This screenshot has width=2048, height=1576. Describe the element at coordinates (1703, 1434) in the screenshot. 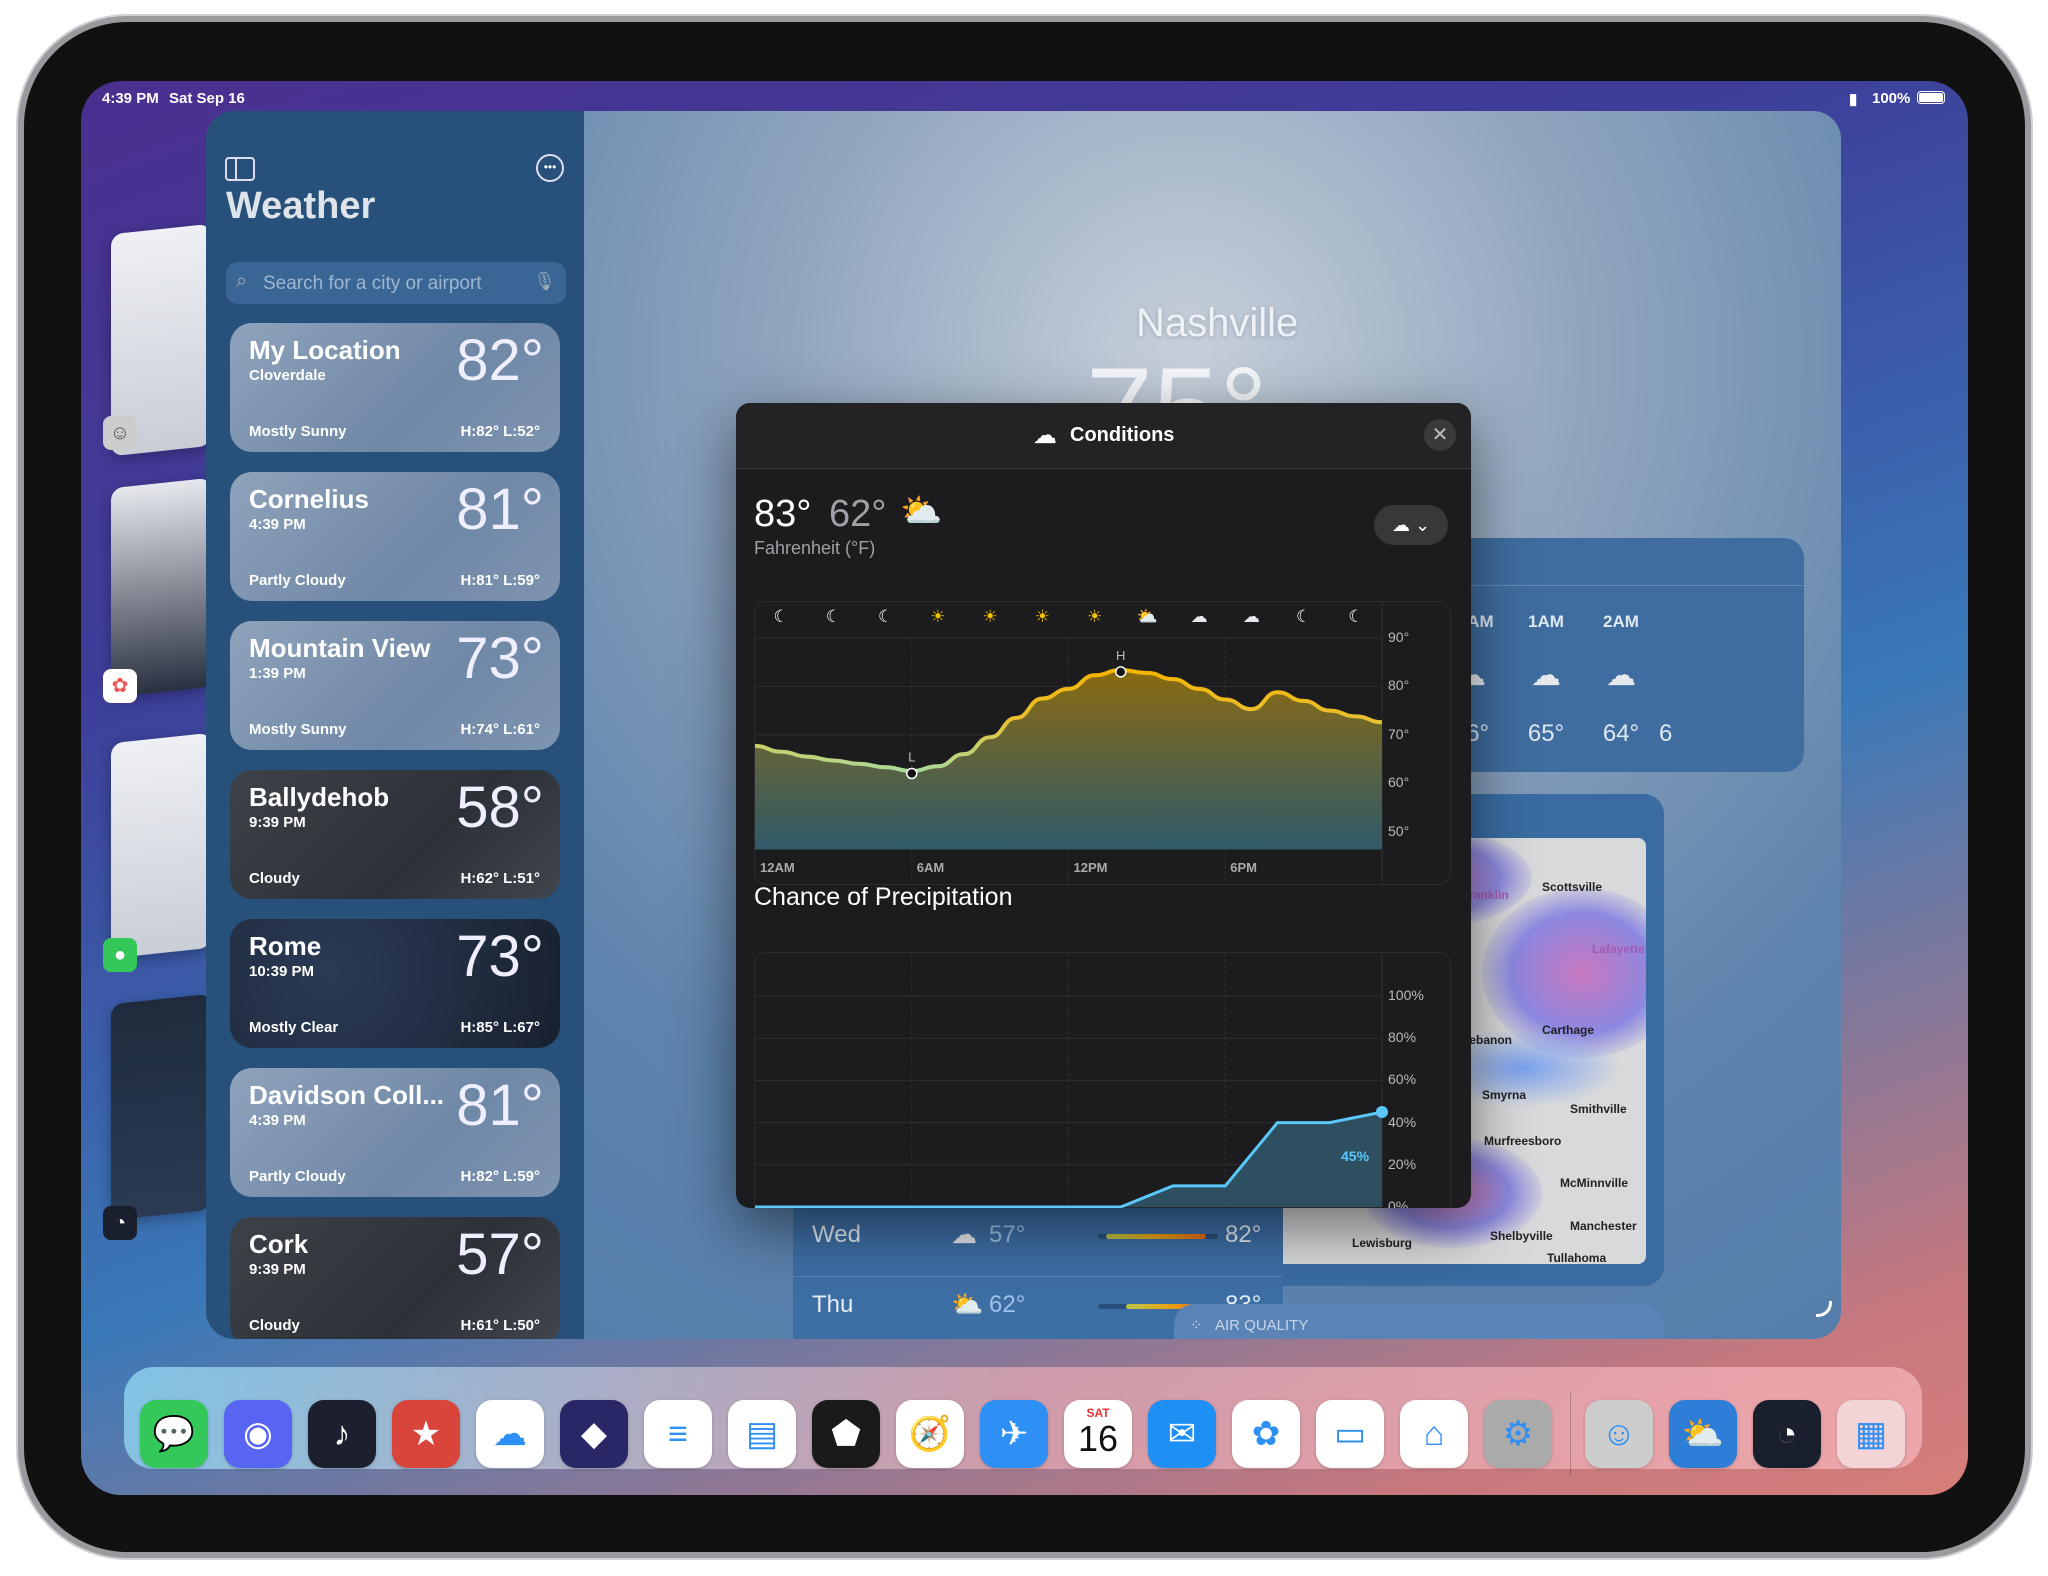

I see `dock-weather-icon: ⛅` at that location.